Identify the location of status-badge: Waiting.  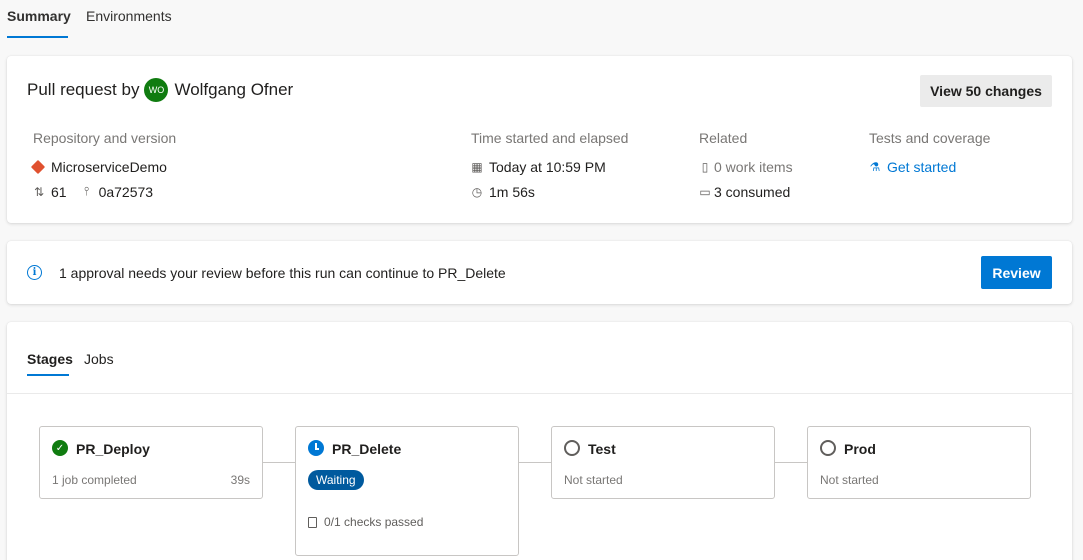
(336, 480).